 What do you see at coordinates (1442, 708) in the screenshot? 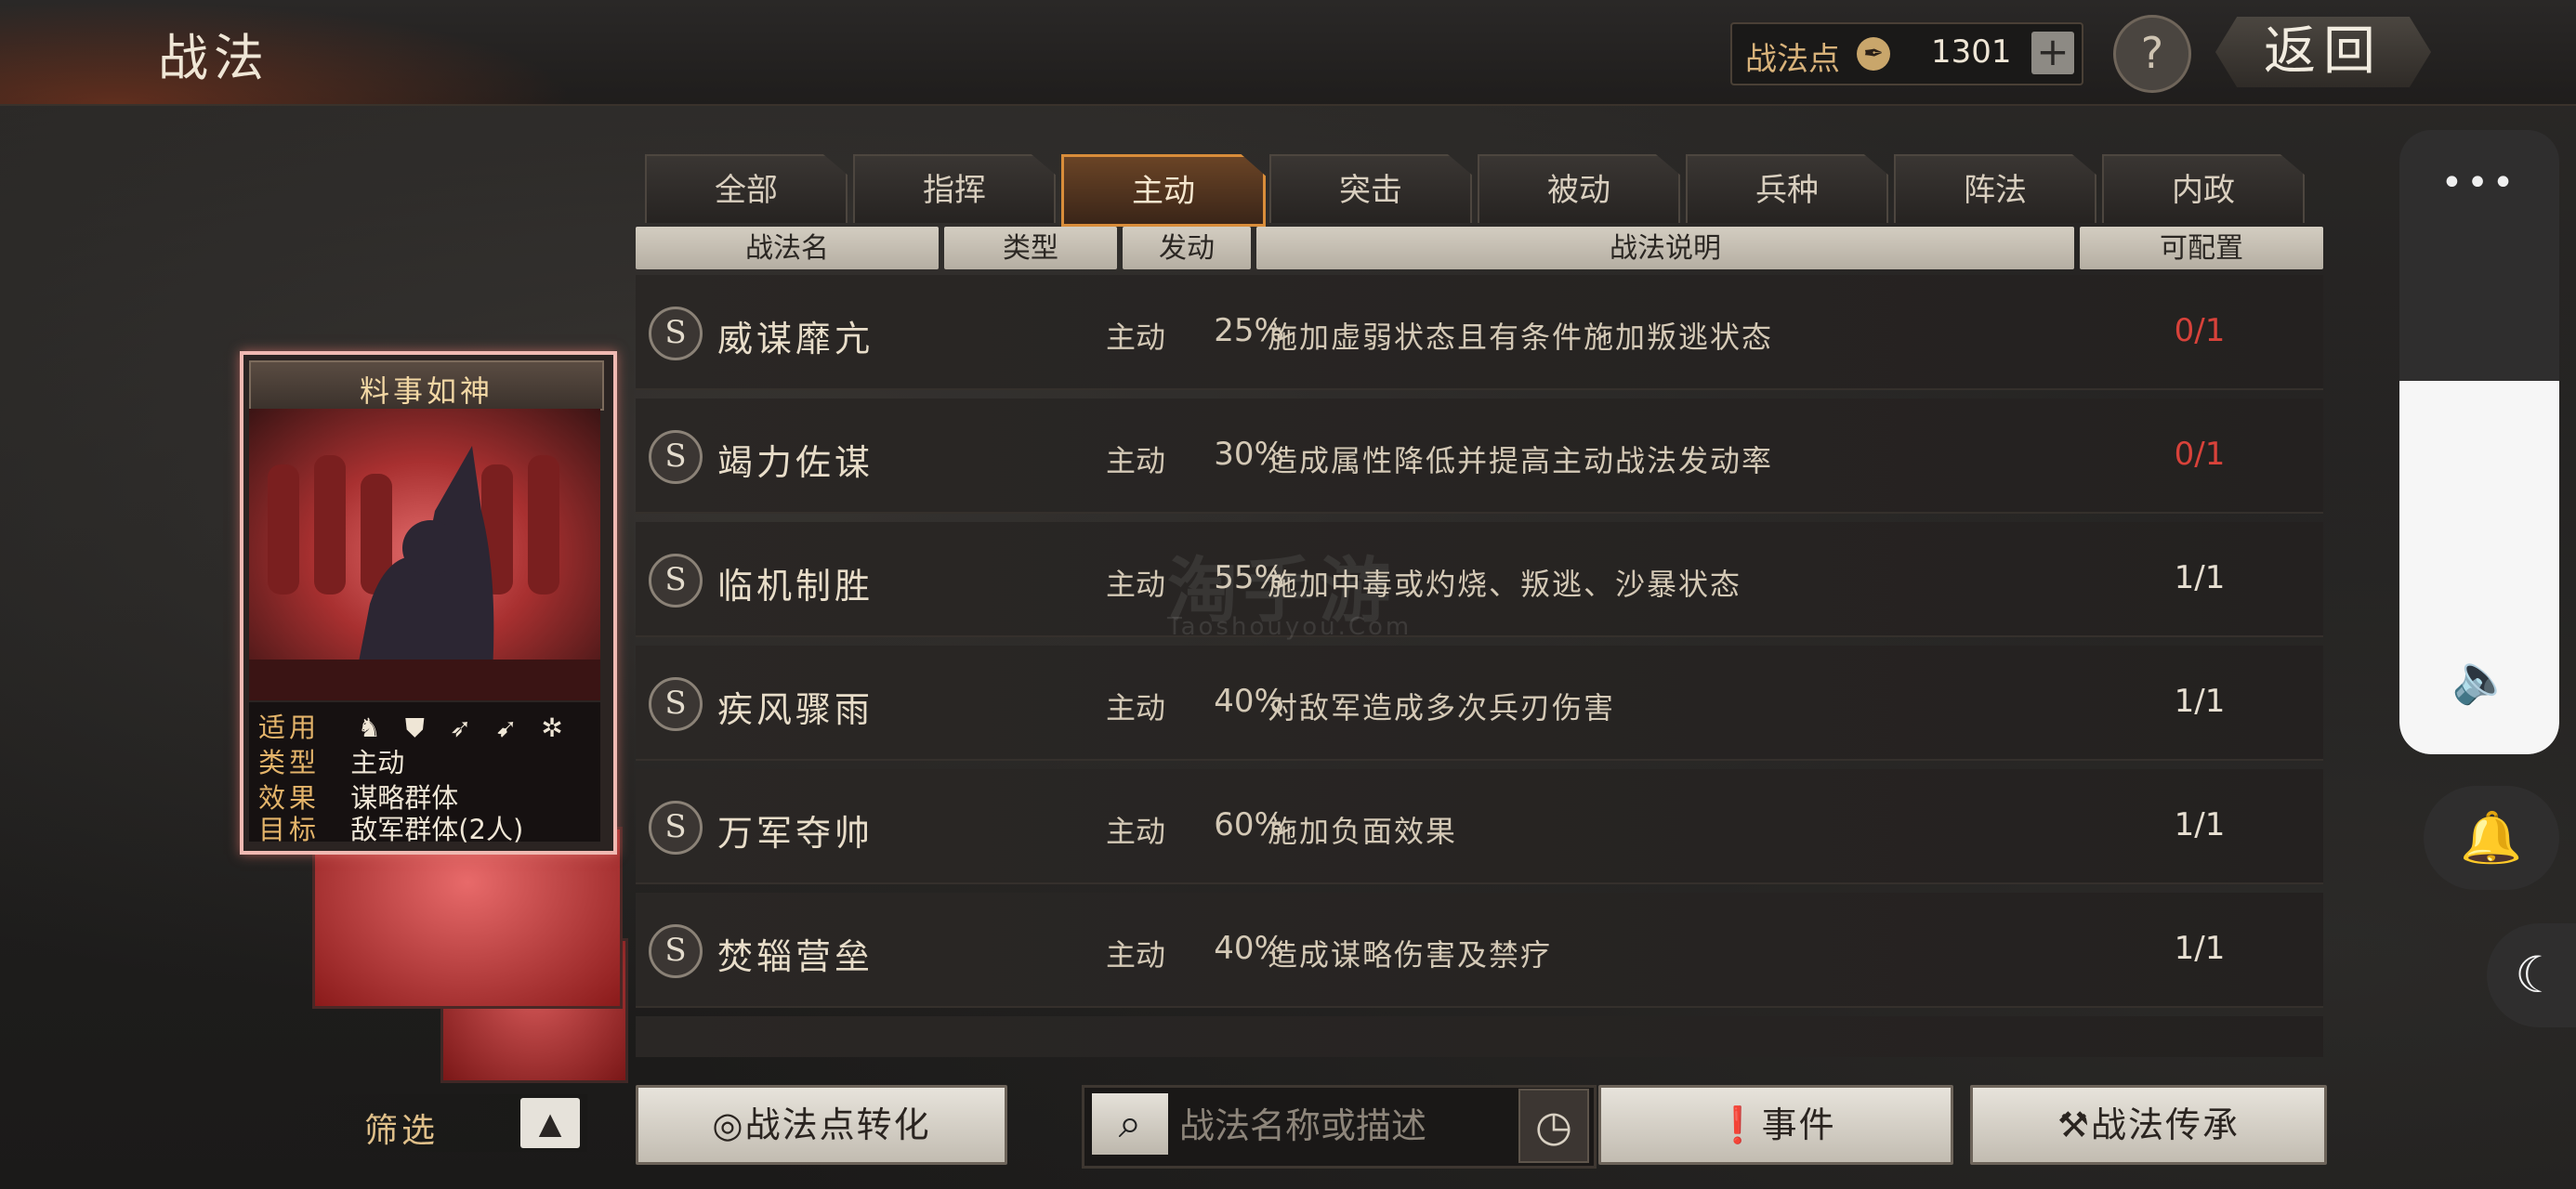
I see `tactic-description: 对敌军造成多次兵刃伤害` at bounding box center [1442, 708].